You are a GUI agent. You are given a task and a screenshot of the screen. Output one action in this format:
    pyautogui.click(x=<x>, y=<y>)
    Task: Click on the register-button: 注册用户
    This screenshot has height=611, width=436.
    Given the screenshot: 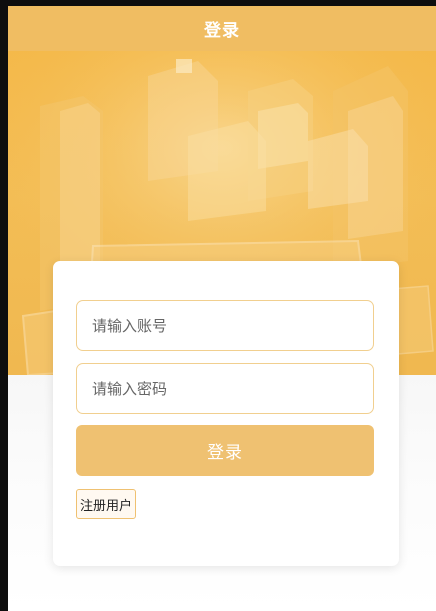 What is the action you would take?
    pyautogui.click(x=106, y=504)
    